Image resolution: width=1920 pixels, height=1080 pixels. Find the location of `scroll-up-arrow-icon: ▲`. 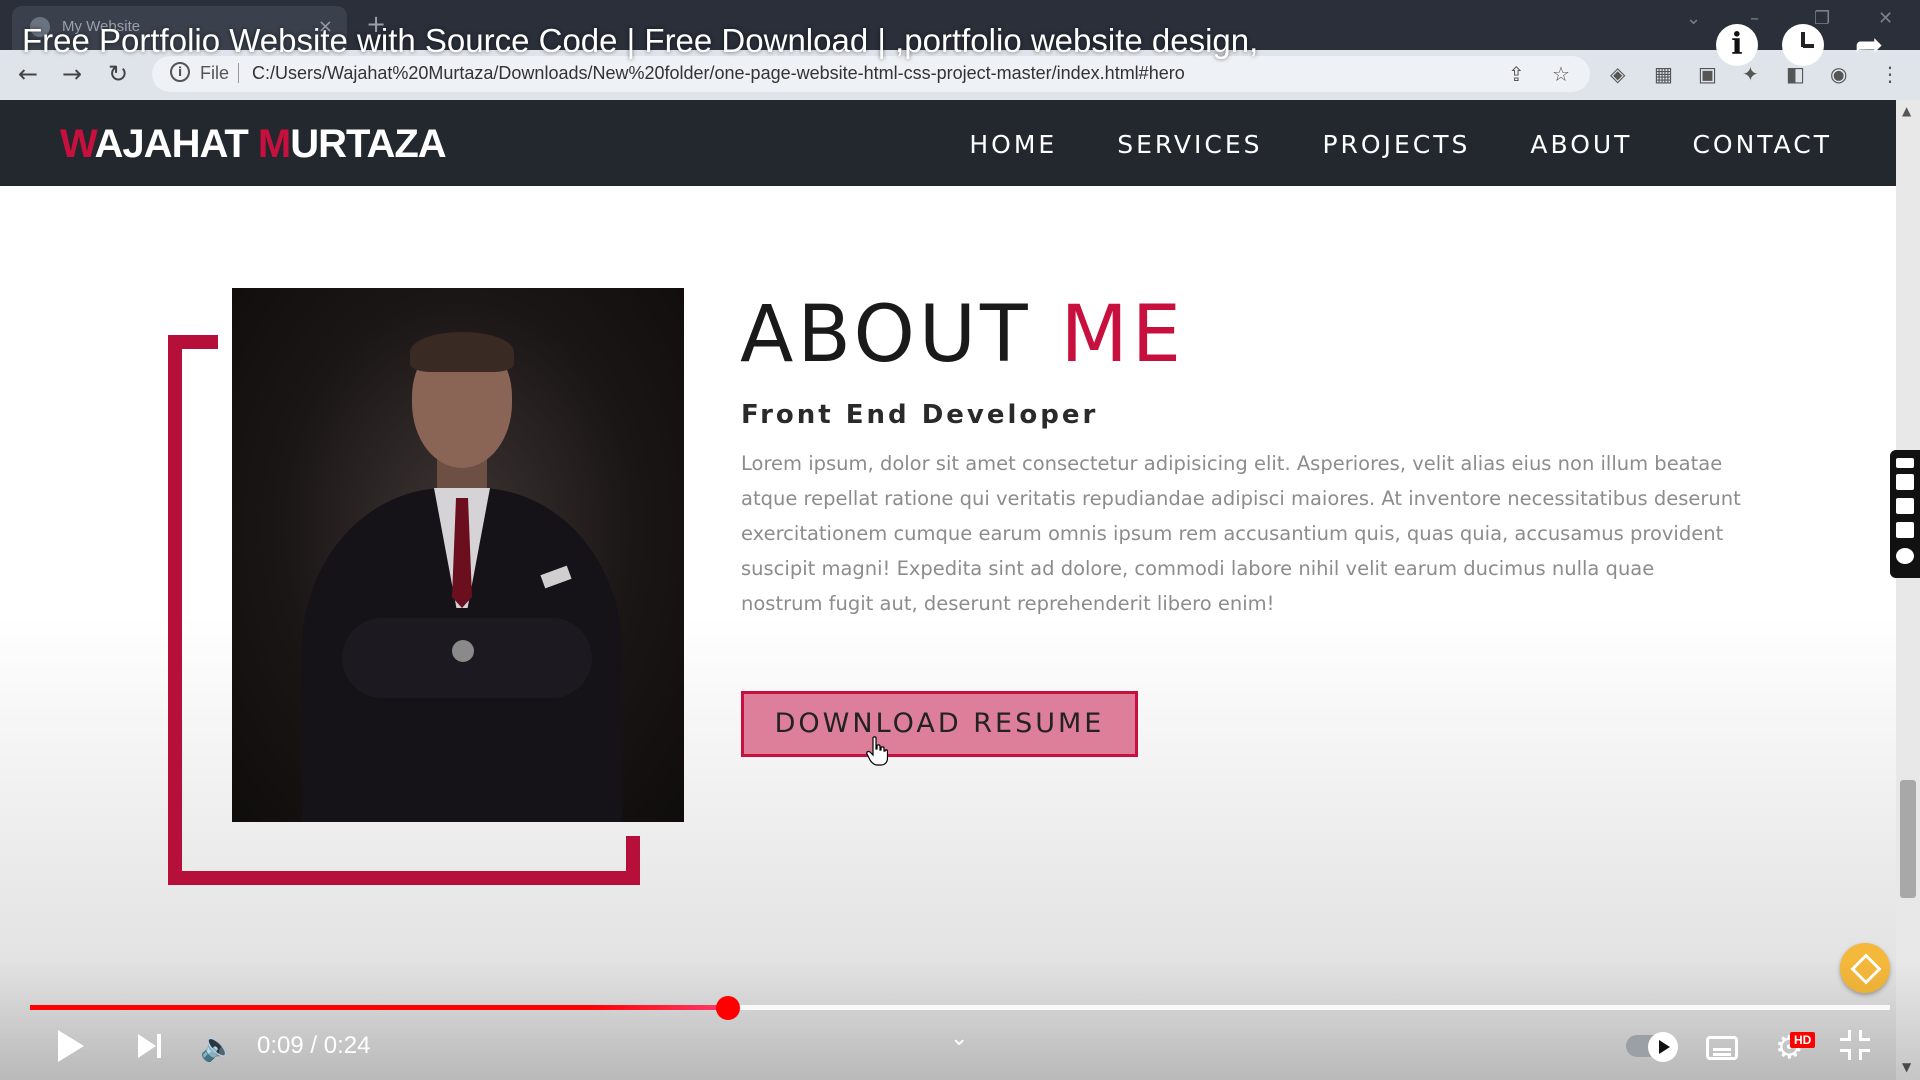

scroll-up-arrow-icon: ▲ is located at coordinates (1906, 111).